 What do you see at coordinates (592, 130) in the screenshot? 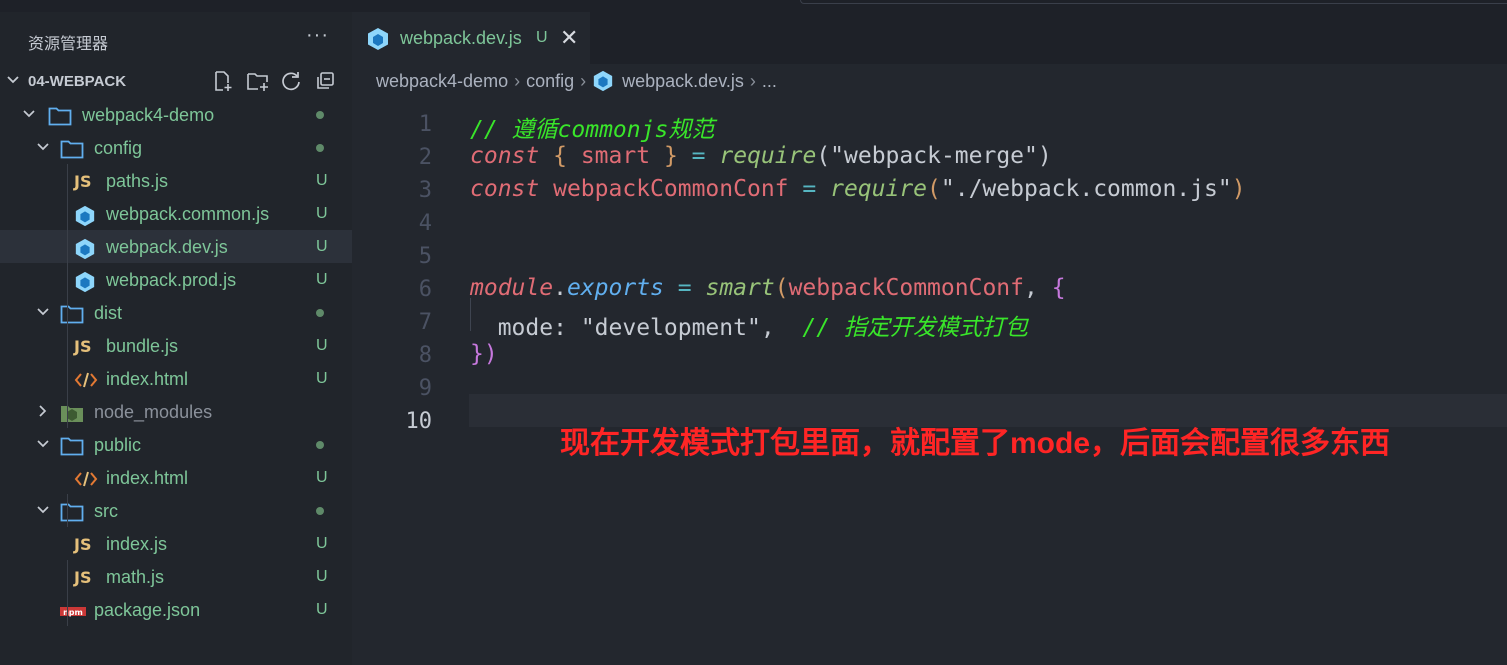
I see `code-comment: // 遵循commonjs规范` at bounding box center [592, 130].